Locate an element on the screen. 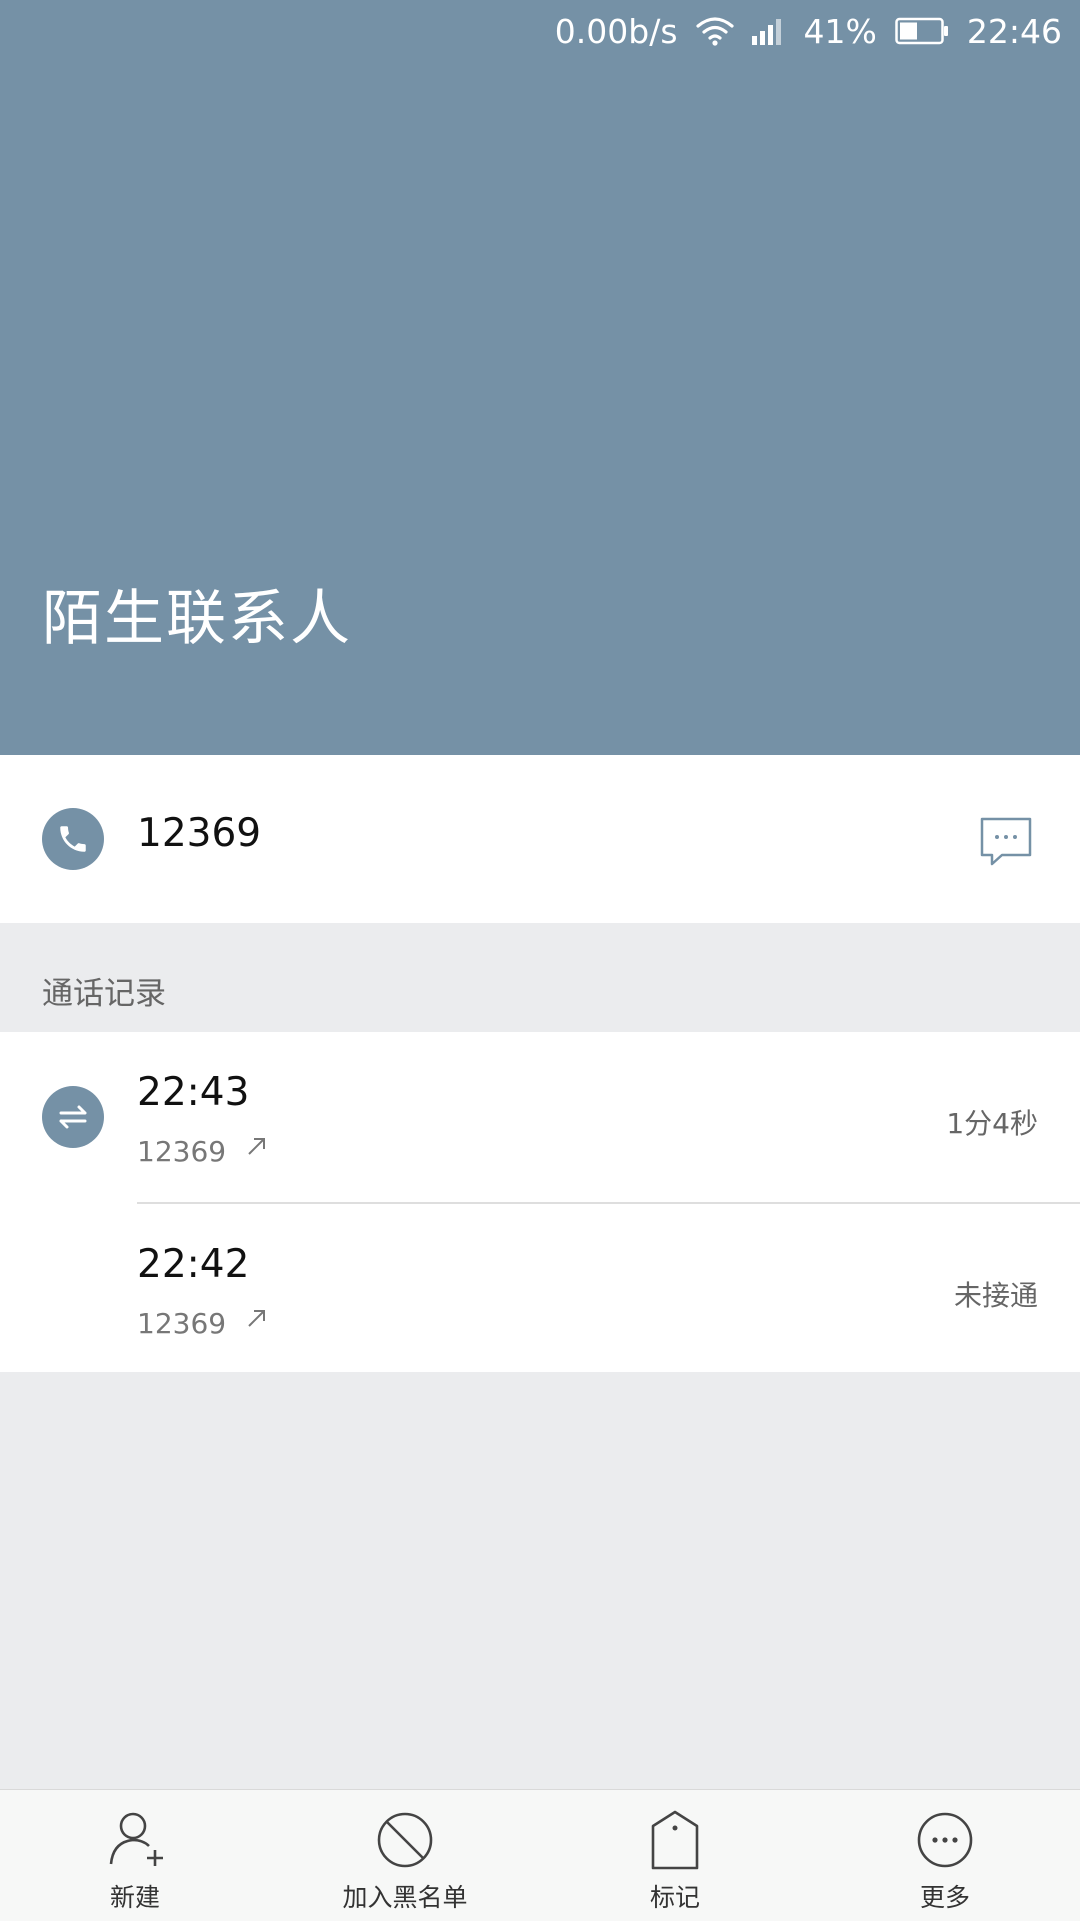 This screenshot has width=1080, height=1921. add-person-icon is located at coordinates (135, 1840).